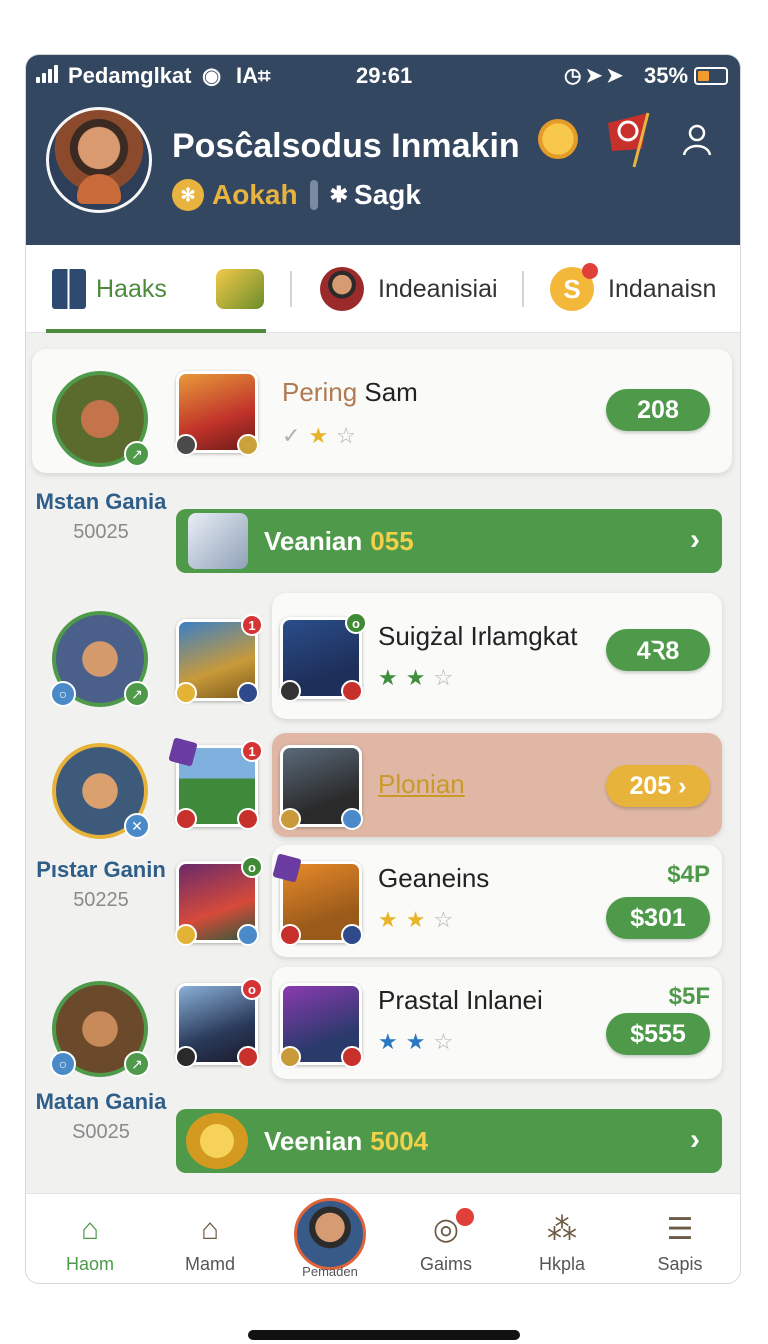  I want to click on rank-badge-icon: ✱, so click(339, 194).